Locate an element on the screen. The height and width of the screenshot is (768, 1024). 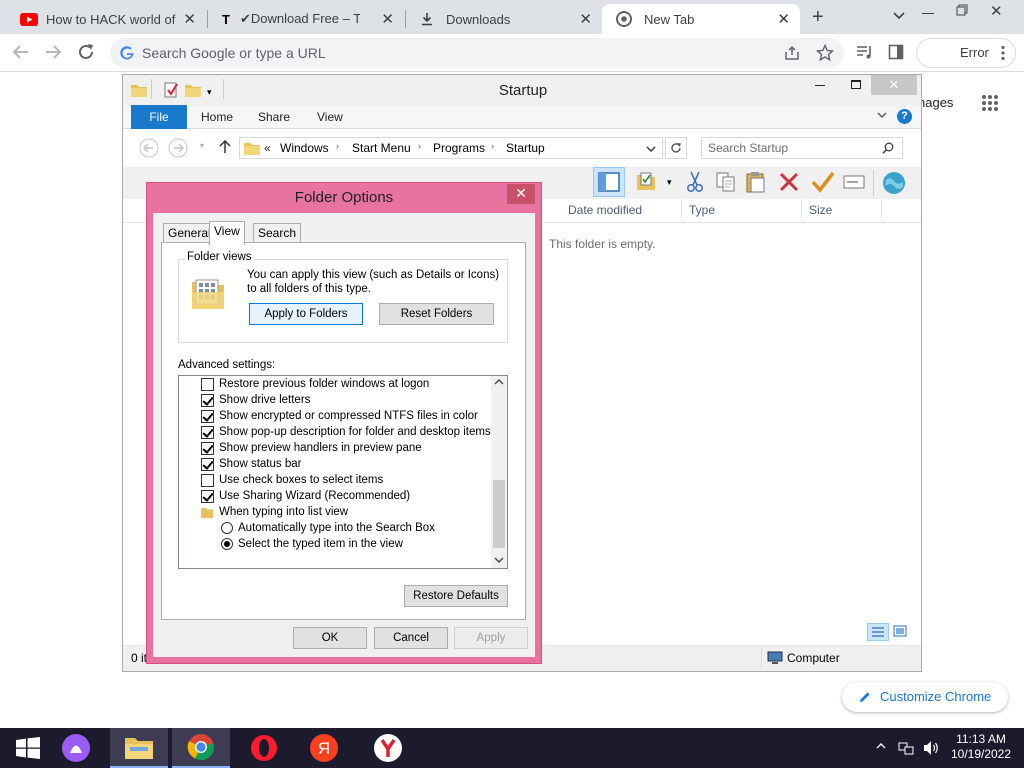
reload-icon is located at coordinates (86, 52).